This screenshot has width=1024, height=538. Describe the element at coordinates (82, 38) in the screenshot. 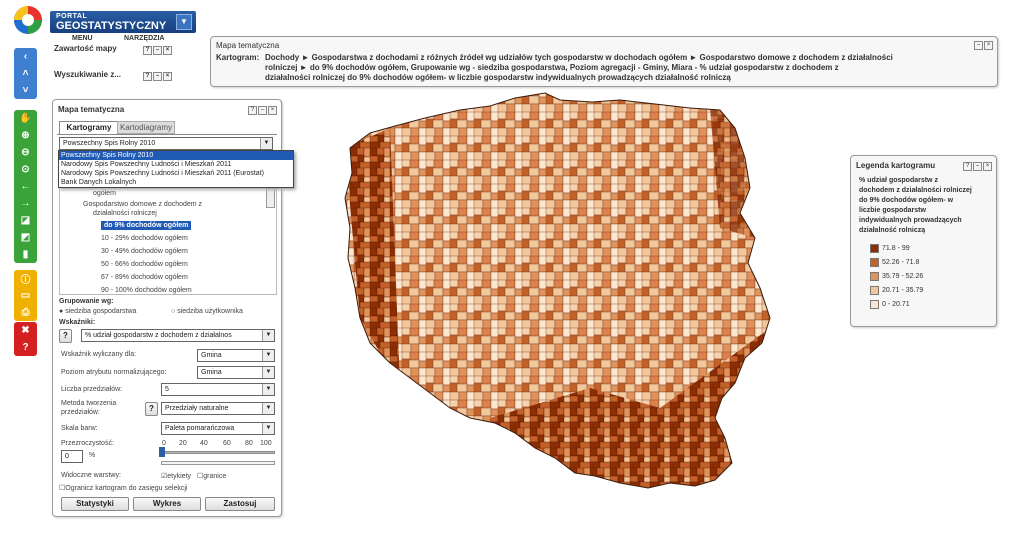

I see `menu-link: MENU` at that location.